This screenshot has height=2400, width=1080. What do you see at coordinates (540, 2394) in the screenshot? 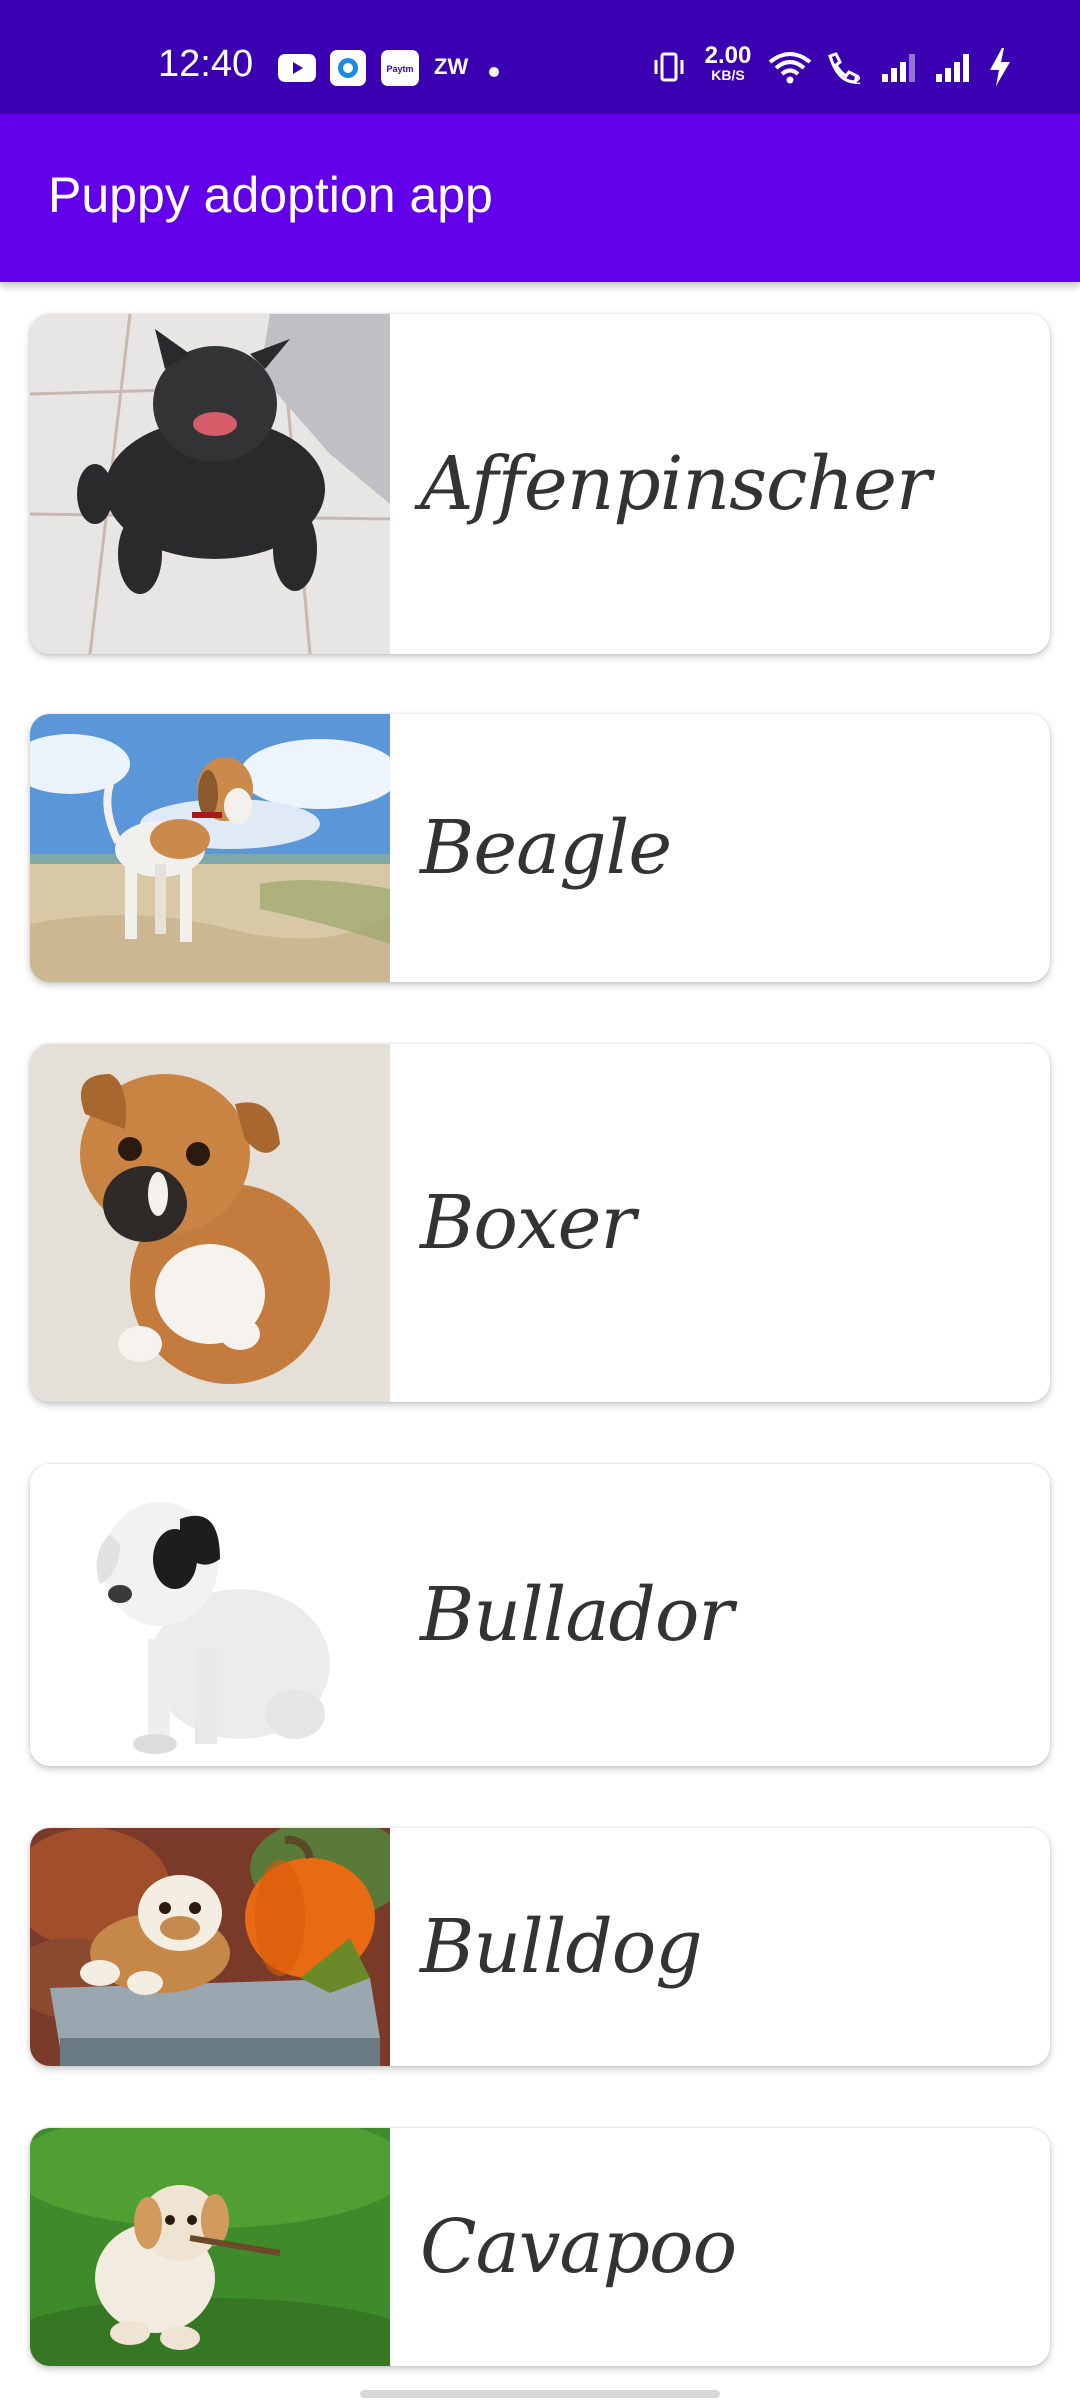
I see `gesture-nav-handle` at bounding box center [540, 2394].